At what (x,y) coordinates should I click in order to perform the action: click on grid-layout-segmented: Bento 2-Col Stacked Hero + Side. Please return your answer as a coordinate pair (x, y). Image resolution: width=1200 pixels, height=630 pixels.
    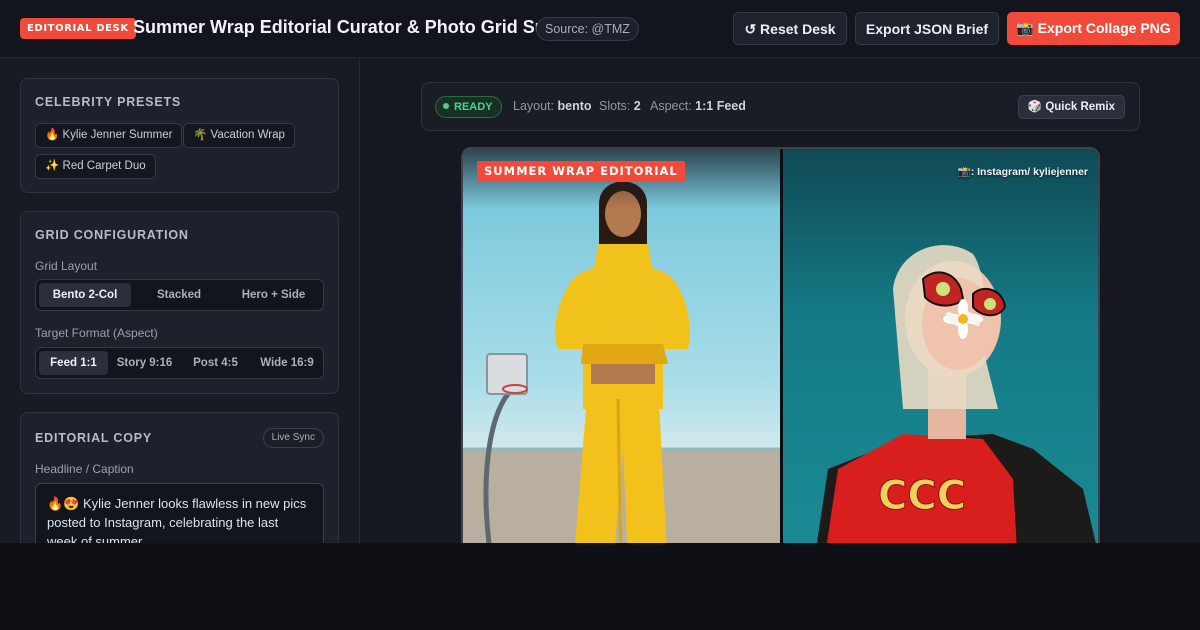
    Looking at the image, I should click on (179, 295).